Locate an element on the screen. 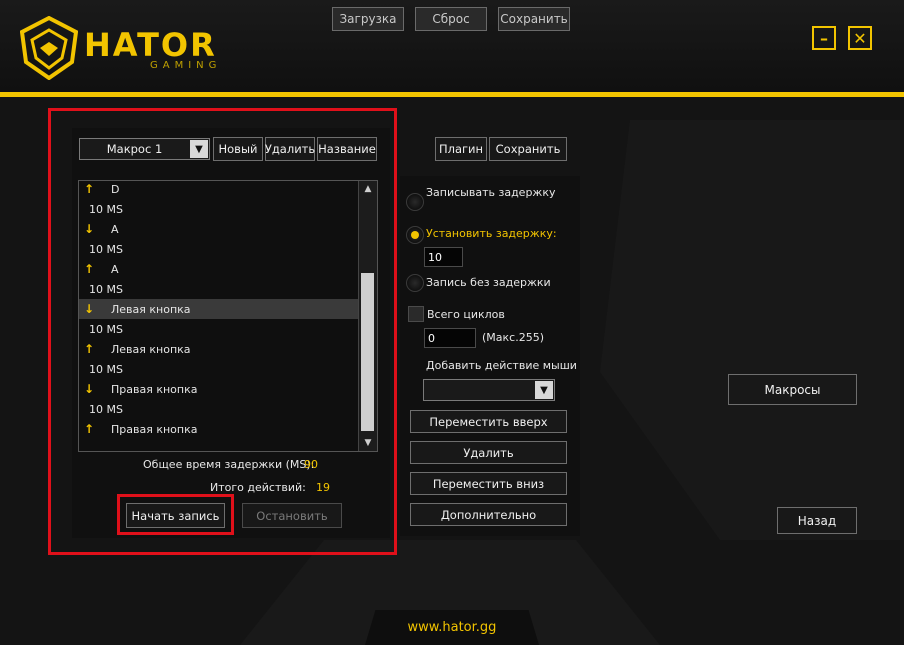 The height and width of the screenshot is (645, 904). delete-event-button: Удалить is located at coordinates (488, 452).